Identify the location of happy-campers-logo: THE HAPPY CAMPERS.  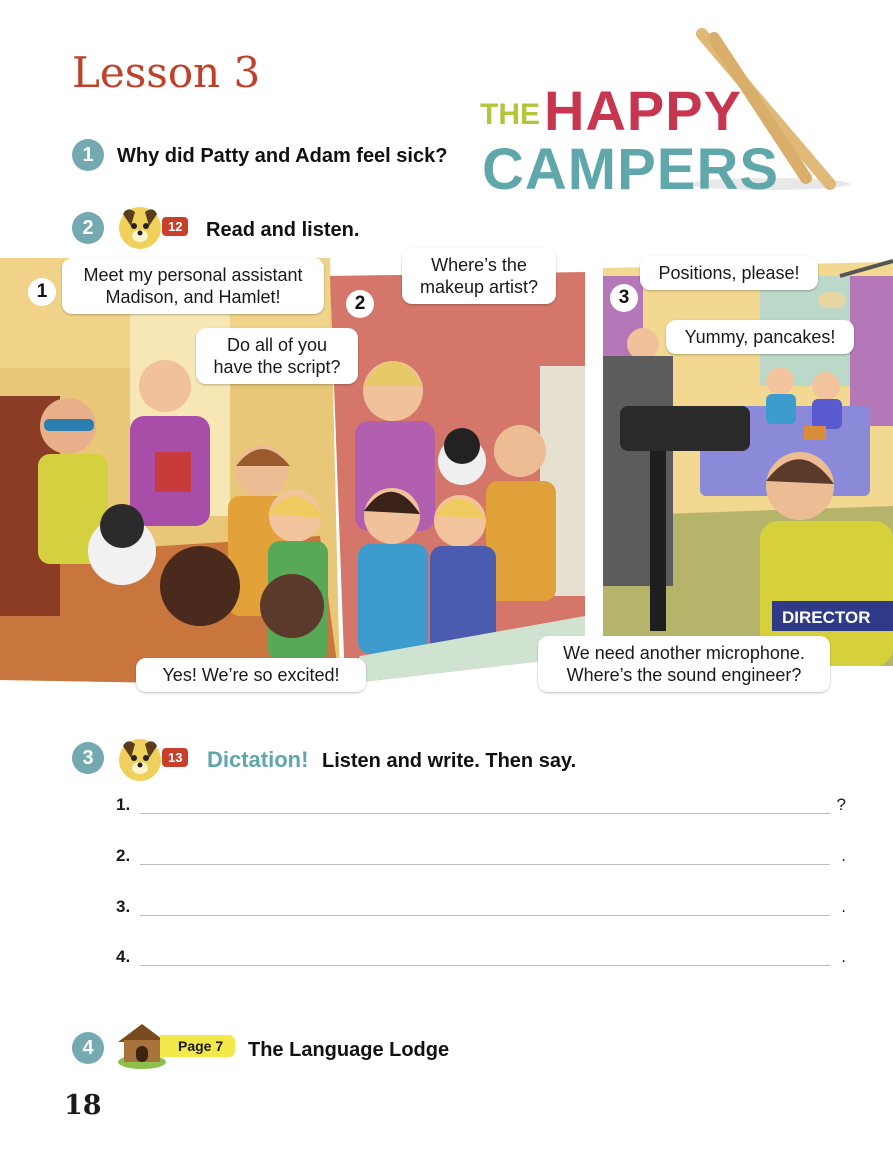
(665, 123).